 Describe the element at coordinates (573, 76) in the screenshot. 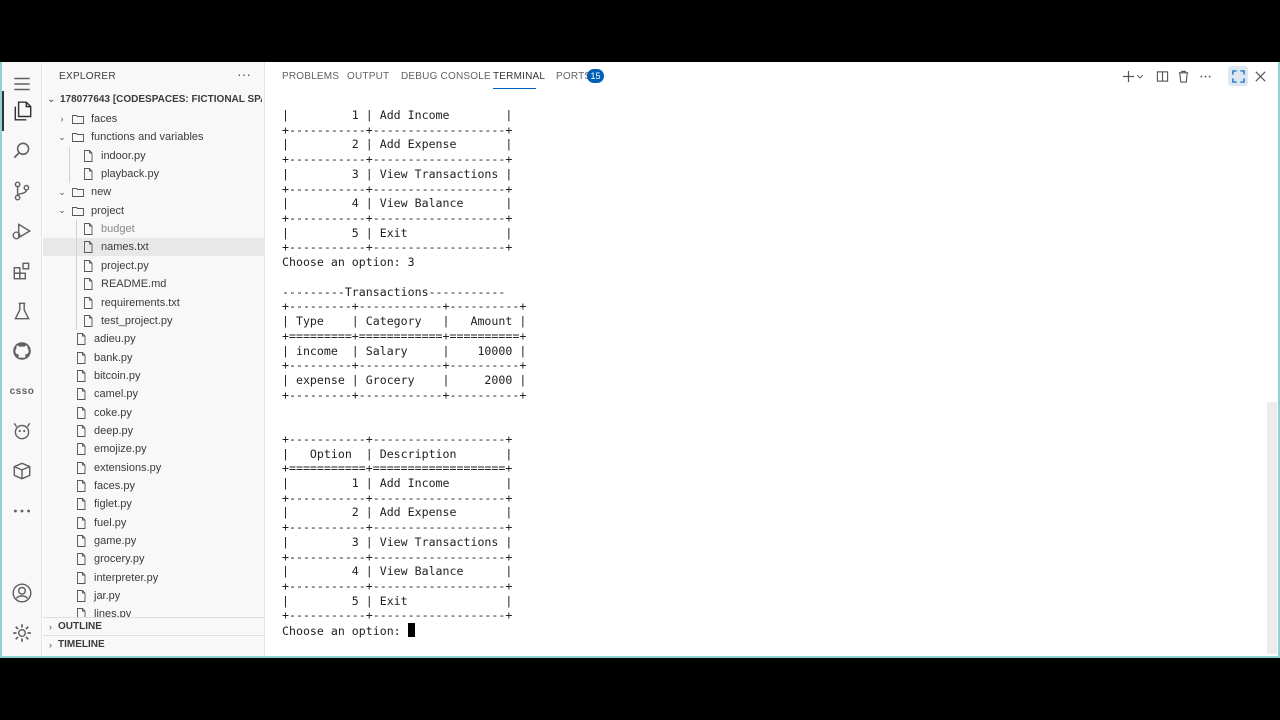

I see `tab-ports: PORTS` at that location.